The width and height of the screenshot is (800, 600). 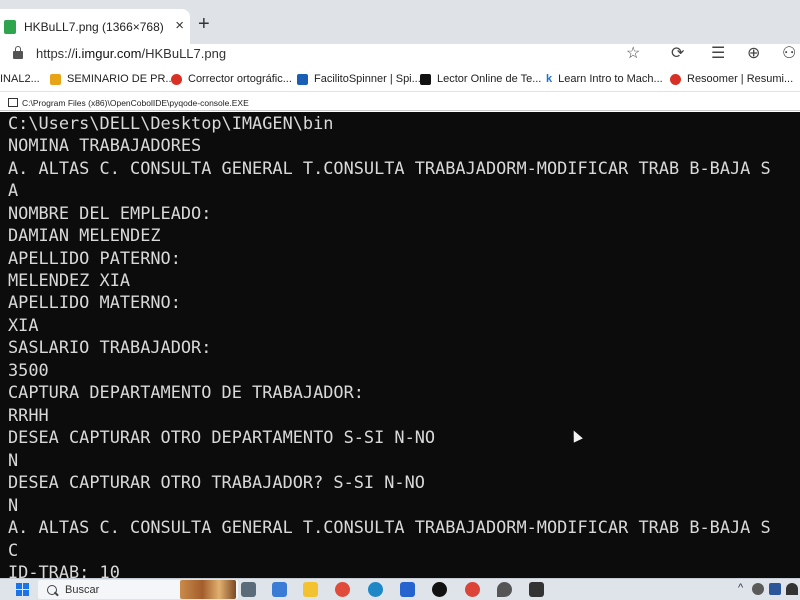 I want to click on reader-icon, so click(x=425, y=79).